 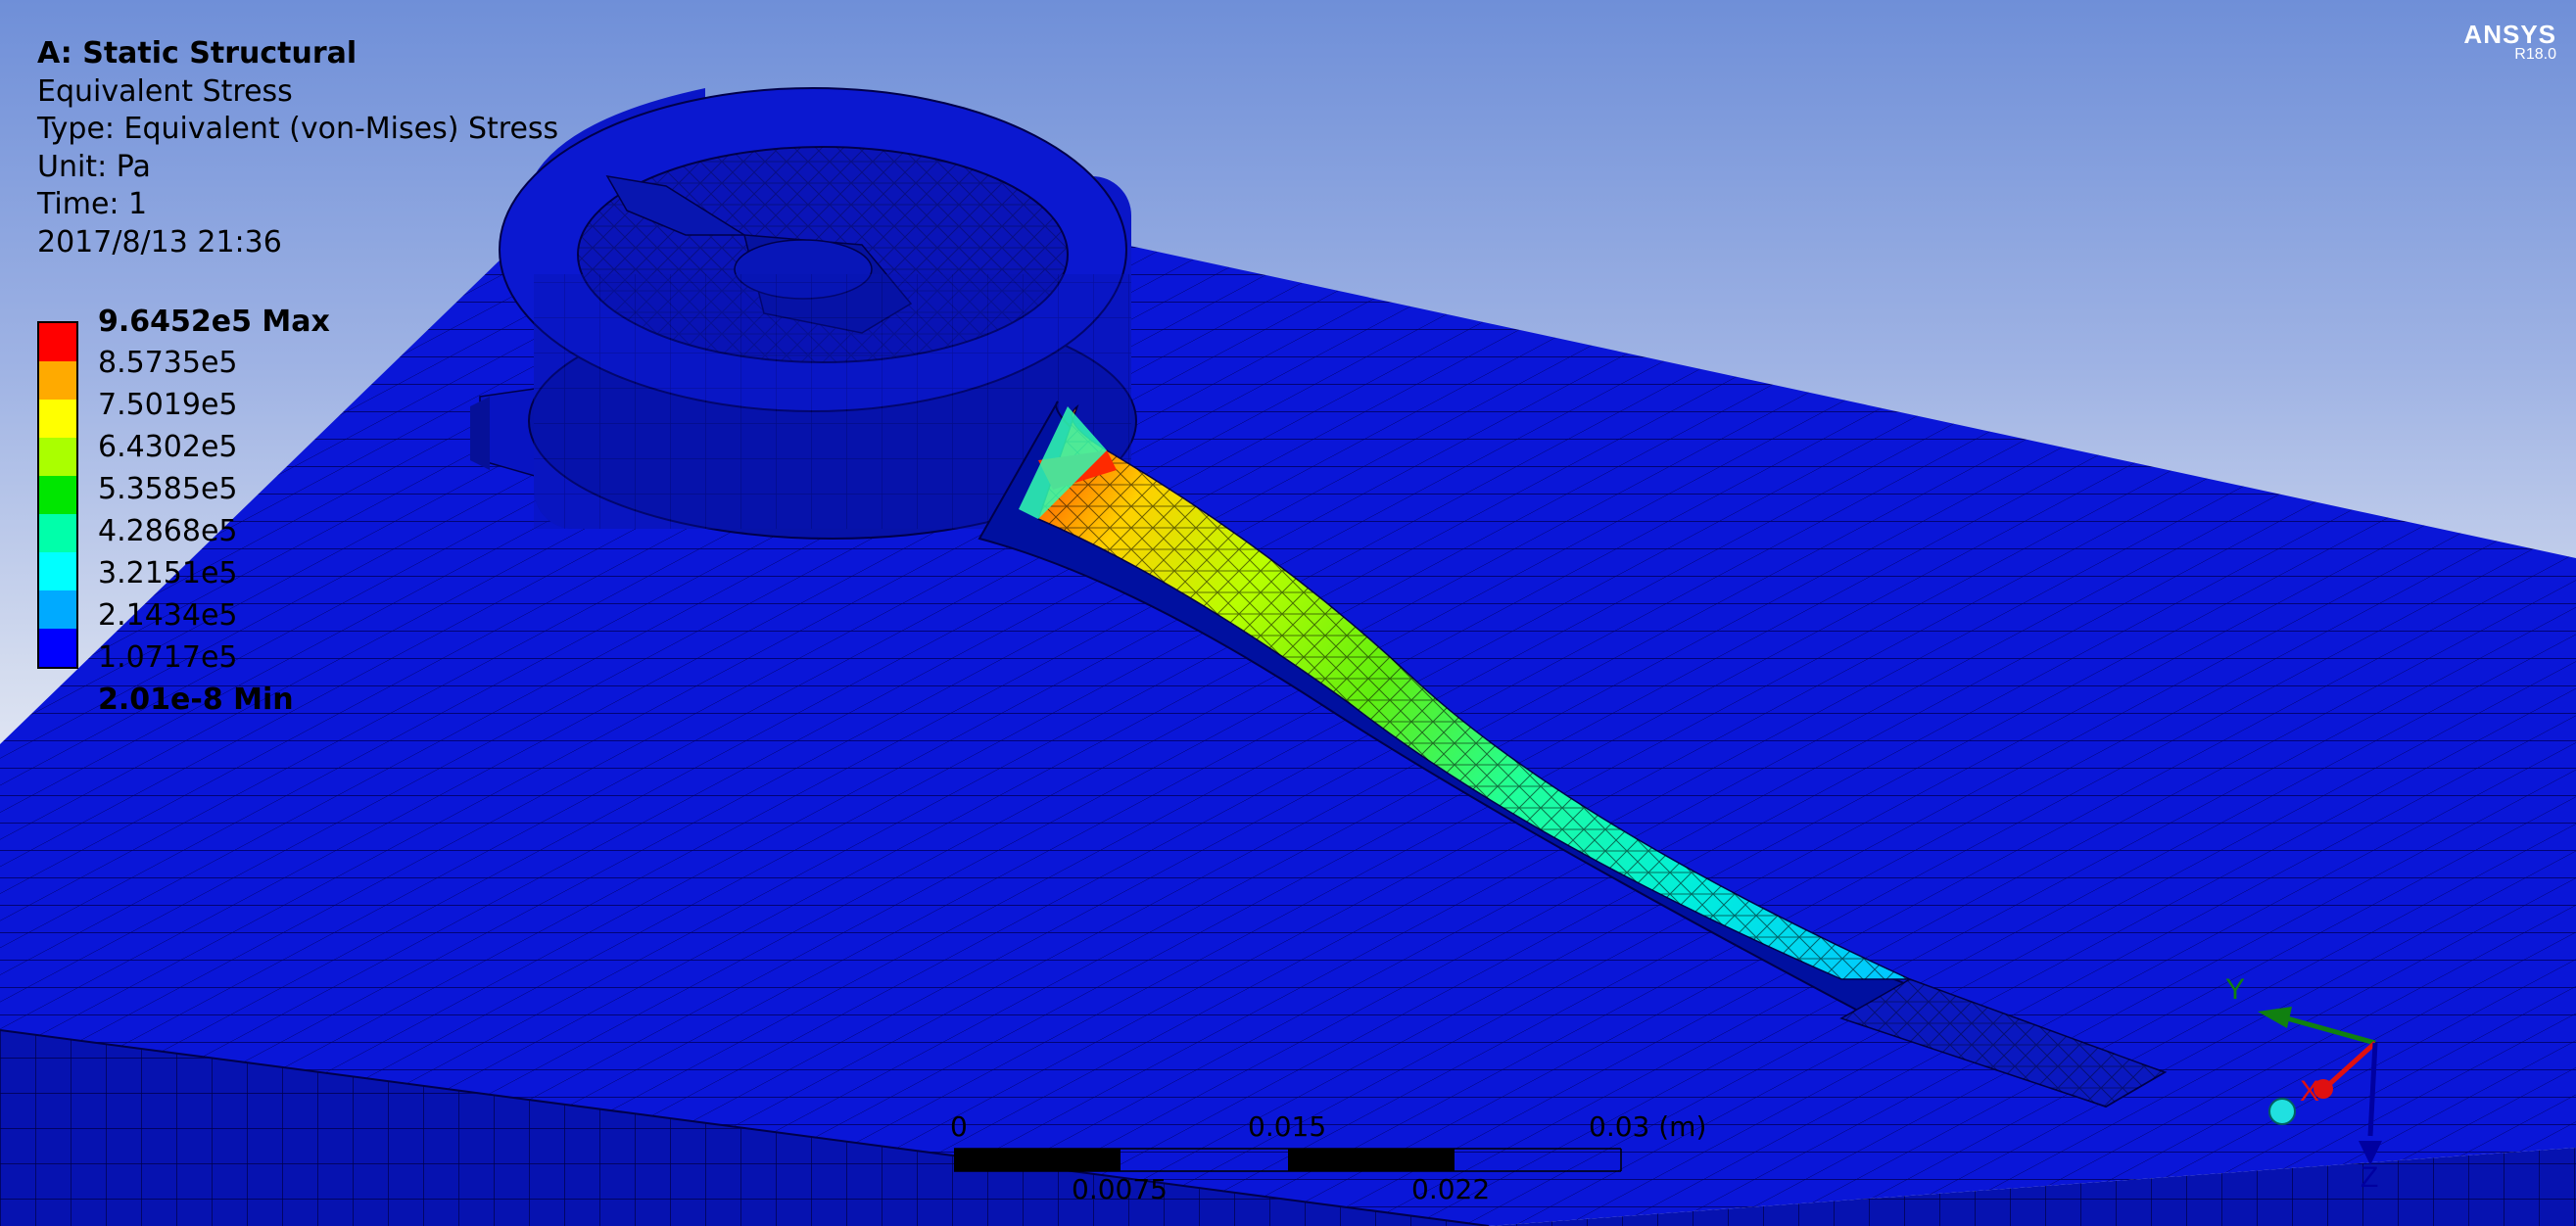 What do you see at coordinates (1120, 1189) in the screenshot?
I see `scale-label: 0.0075` at bounding box center [1120, 1189].